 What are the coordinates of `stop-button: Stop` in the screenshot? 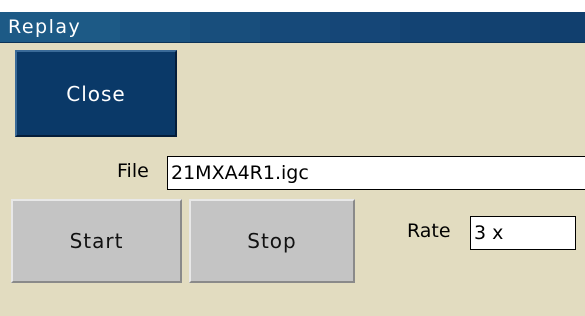 It's located at (272, 241).